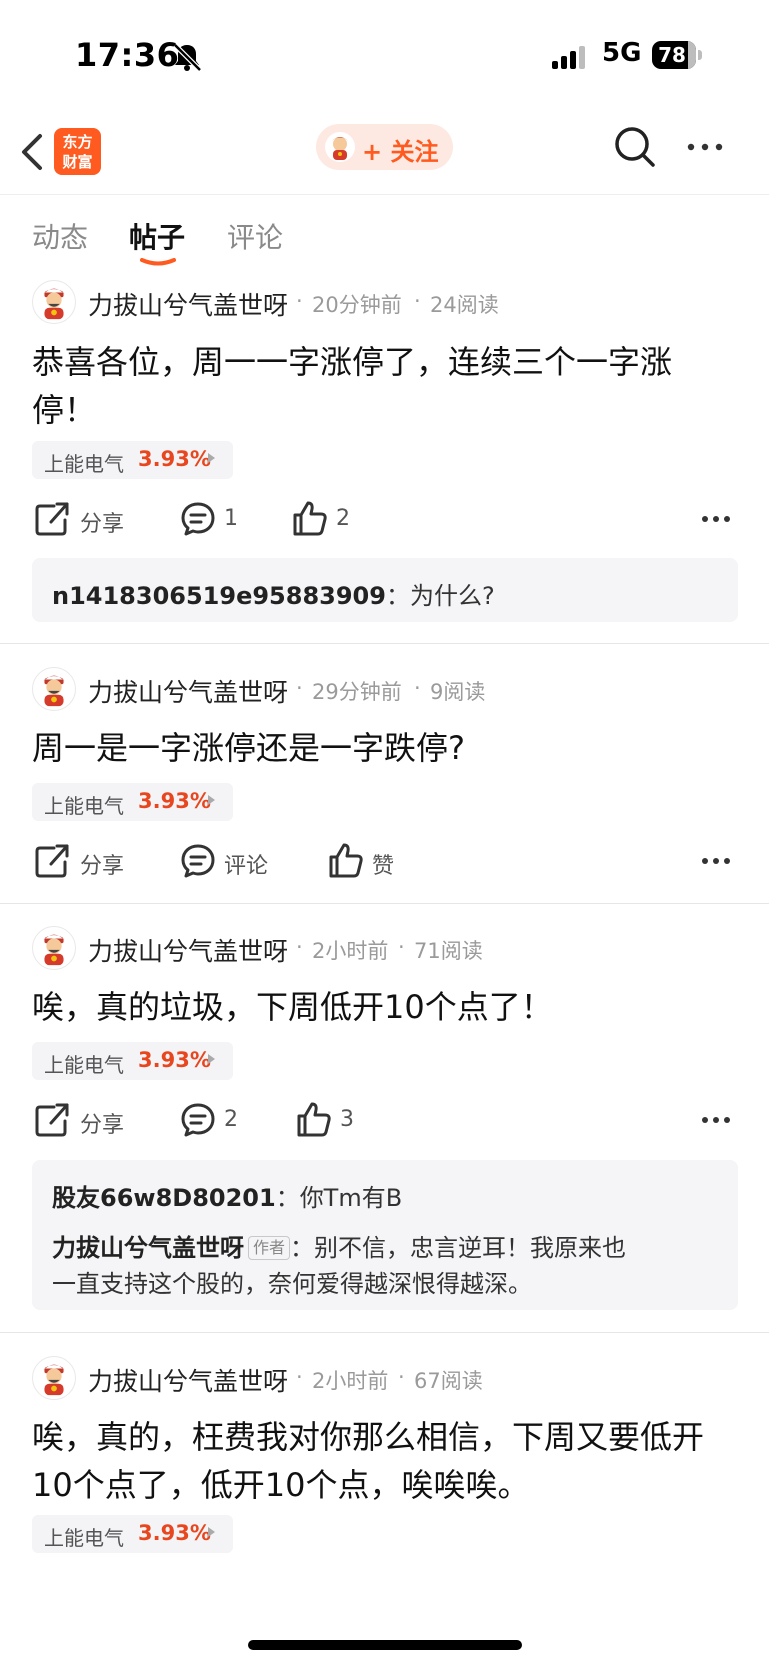  Describe the element at coordinates (470, 1248) in the screenshot. I see `comment-text: 别不信，忠言逆耳！我原来也` at that location.